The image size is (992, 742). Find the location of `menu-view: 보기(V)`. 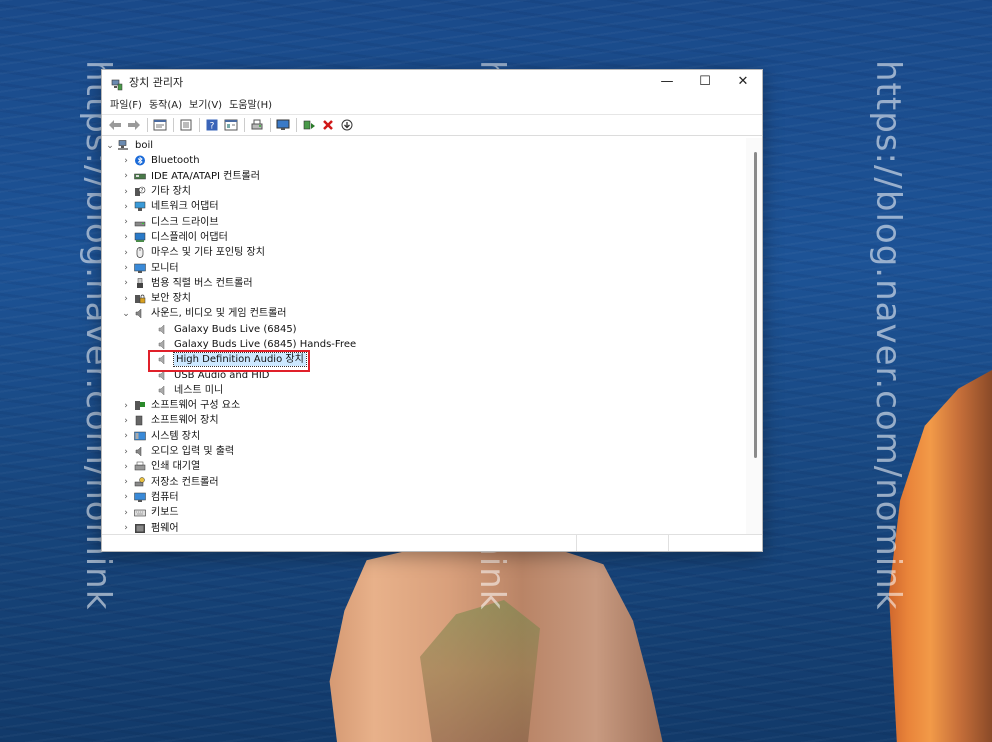

menu-view: 보기(V) is located at coordinates (208, 103).